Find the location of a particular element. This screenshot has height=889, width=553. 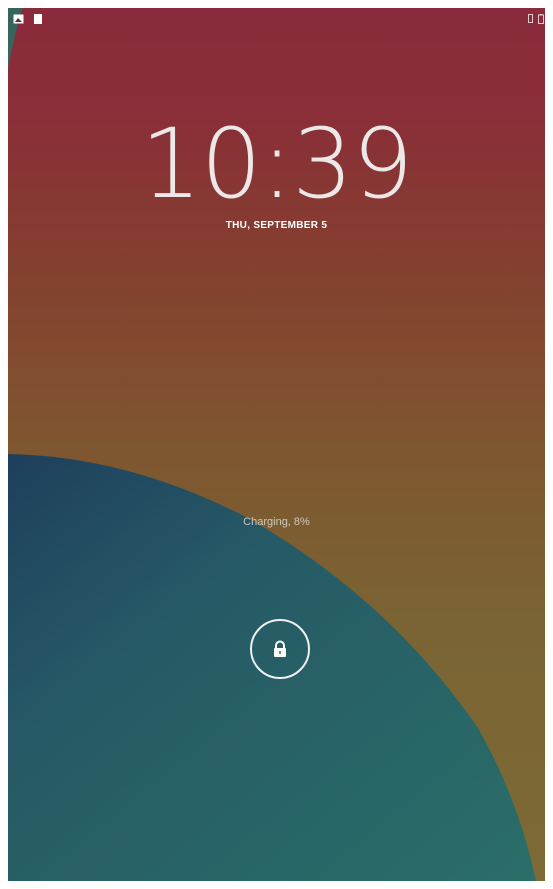

clock-date: THU, SEPTEMBER 5 is located at coordinates (276, 225).